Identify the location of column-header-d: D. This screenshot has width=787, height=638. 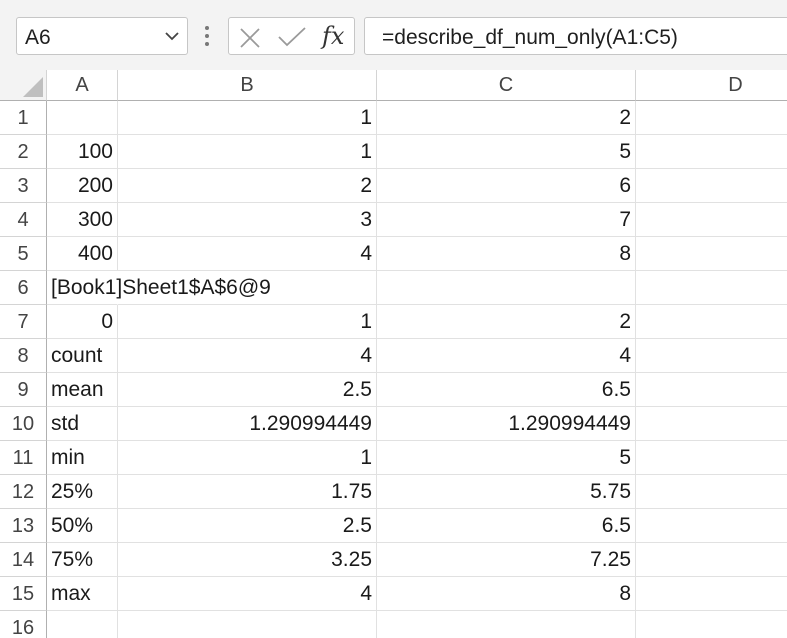
(711, 85).